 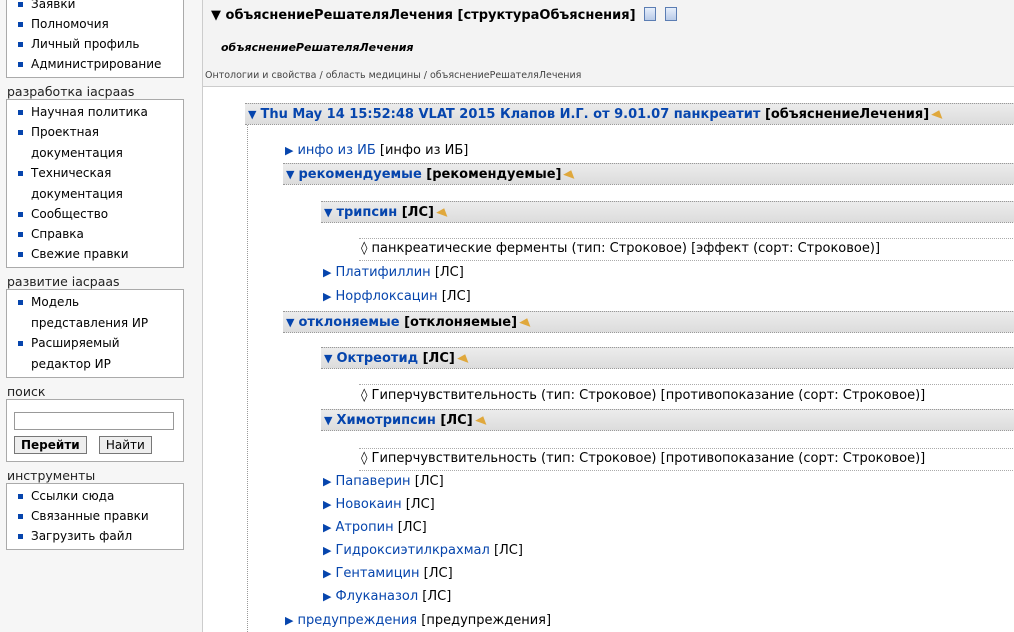 I want to click on tree-node-name: Папаверин, so click(x=372, y=481).